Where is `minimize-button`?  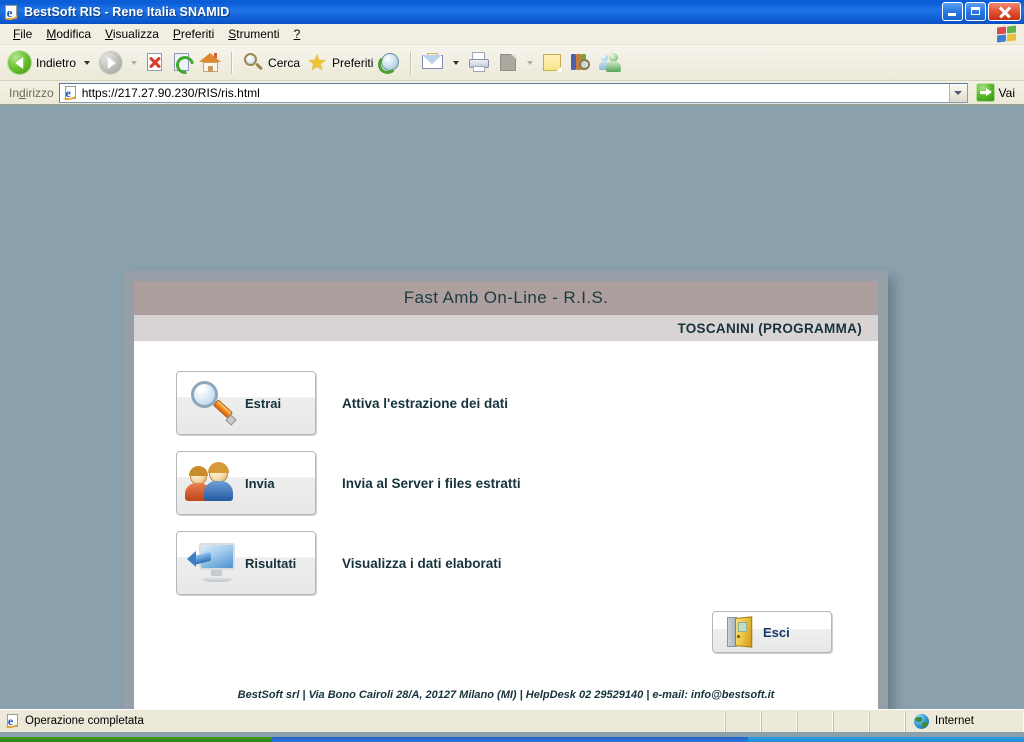
minimize-button is located at coordinates (952, 11).